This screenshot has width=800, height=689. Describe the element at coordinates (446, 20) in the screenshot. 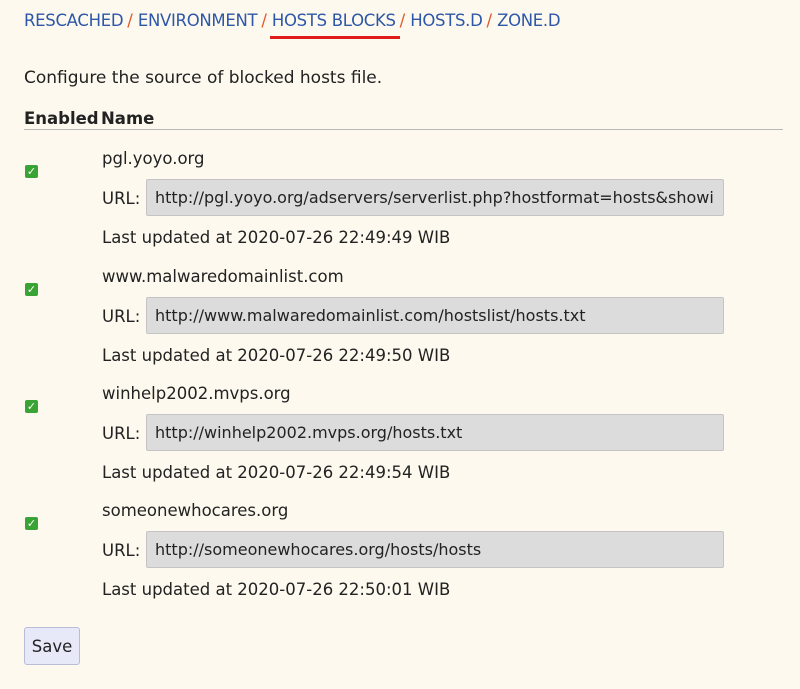

I see `nav-link-hosts-d: HOSTS.D` at that location.